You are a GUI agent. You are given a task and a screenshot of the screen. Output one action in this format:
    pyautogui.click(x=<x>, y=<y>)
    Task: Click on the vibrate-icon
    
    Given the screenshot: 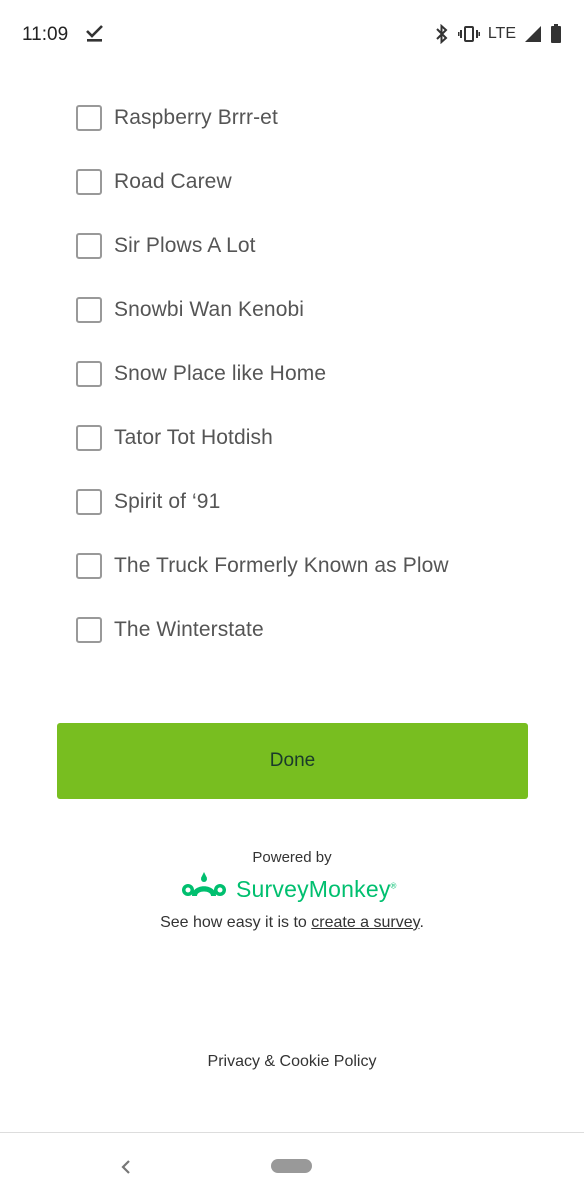 What is the action you would take?
    pyautogui.click(x=468, y=34)
    